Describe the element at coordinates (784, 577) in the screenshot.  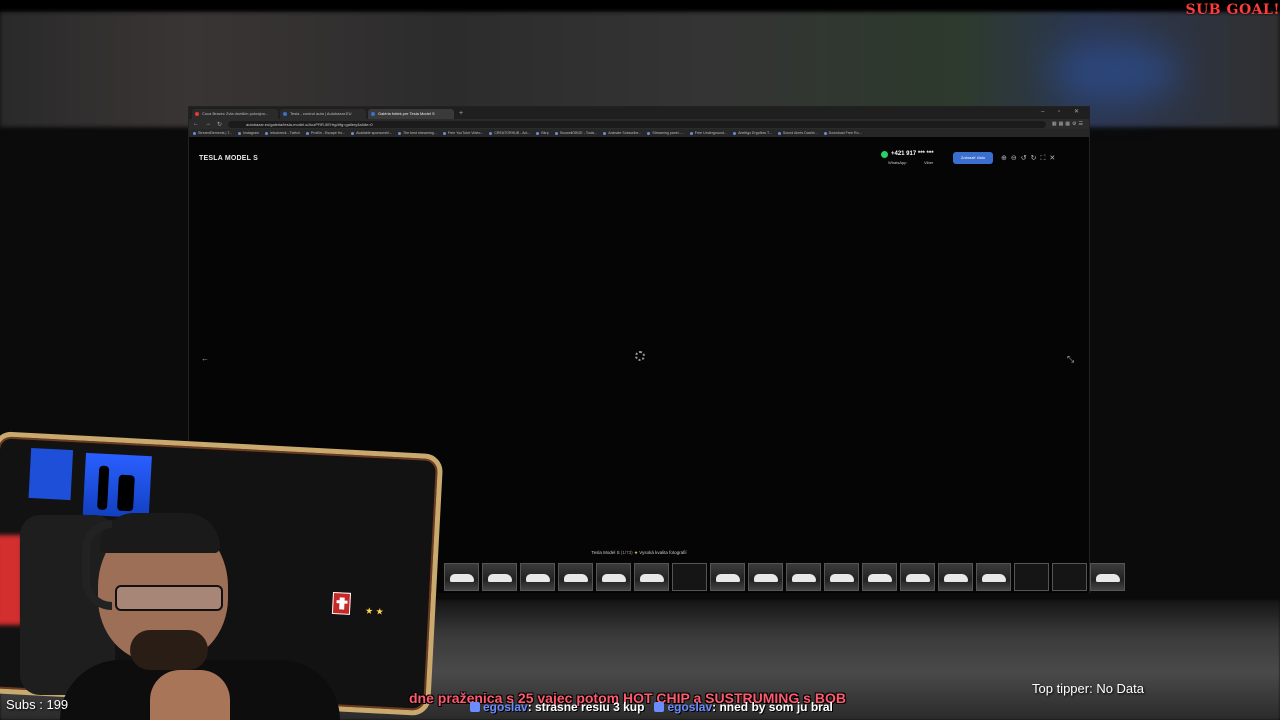
I see `thumbnail-strip` at that location.